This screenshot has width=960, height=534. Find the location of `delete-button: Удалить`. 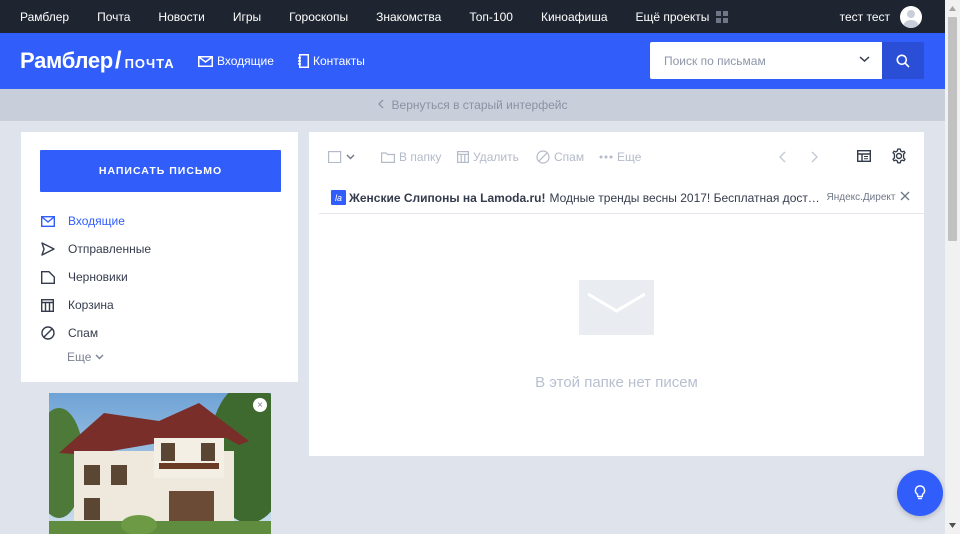

delete-button: Удалить is located at coordinates (488, 157).